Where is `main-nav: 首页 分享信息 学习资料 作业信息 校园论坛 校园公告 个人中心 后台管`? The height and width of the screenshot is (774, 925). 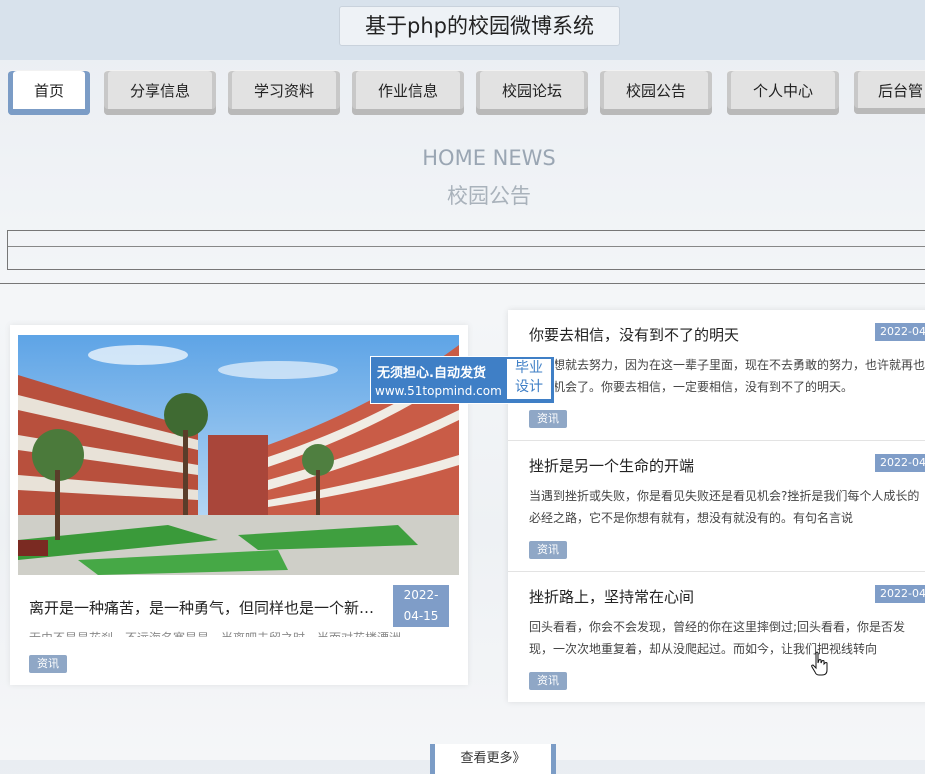
main-nav: 首页 分享信息 学习资料 作业信息 校园论坛 校园公告 个人中心 后台管 is located at coordinates (462, 94).